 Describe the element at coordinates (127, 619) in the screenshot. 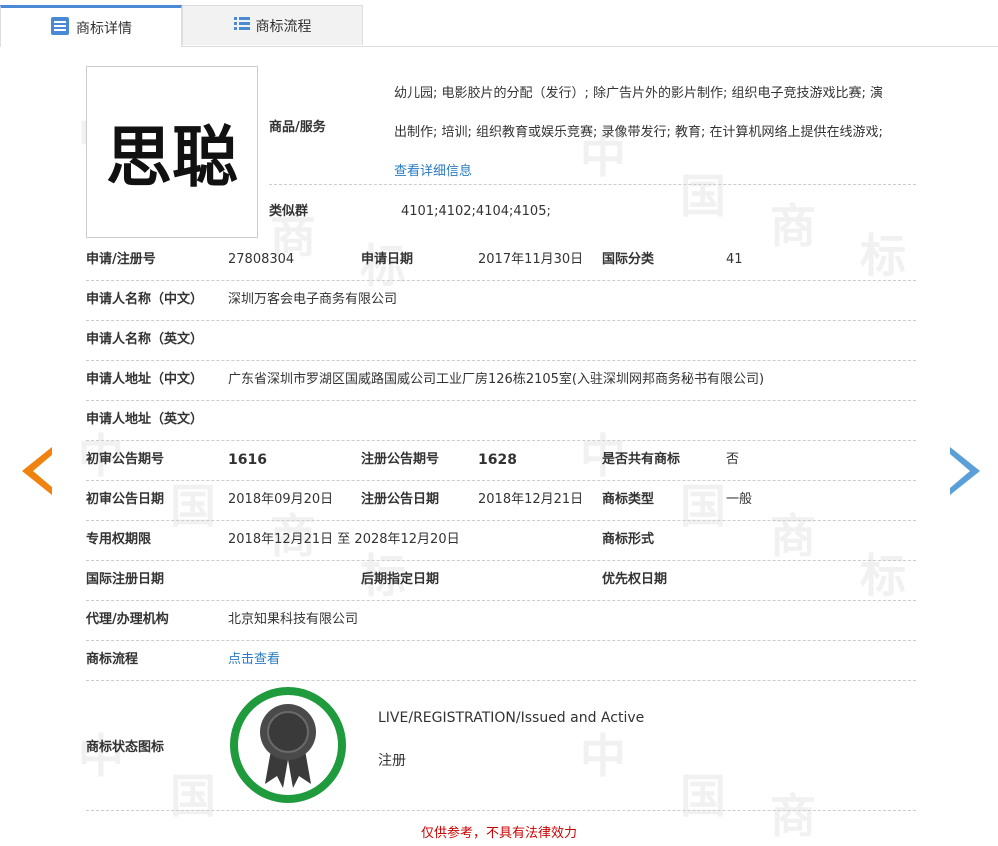

I see `agent-label: 代理/办理机构` at that location.